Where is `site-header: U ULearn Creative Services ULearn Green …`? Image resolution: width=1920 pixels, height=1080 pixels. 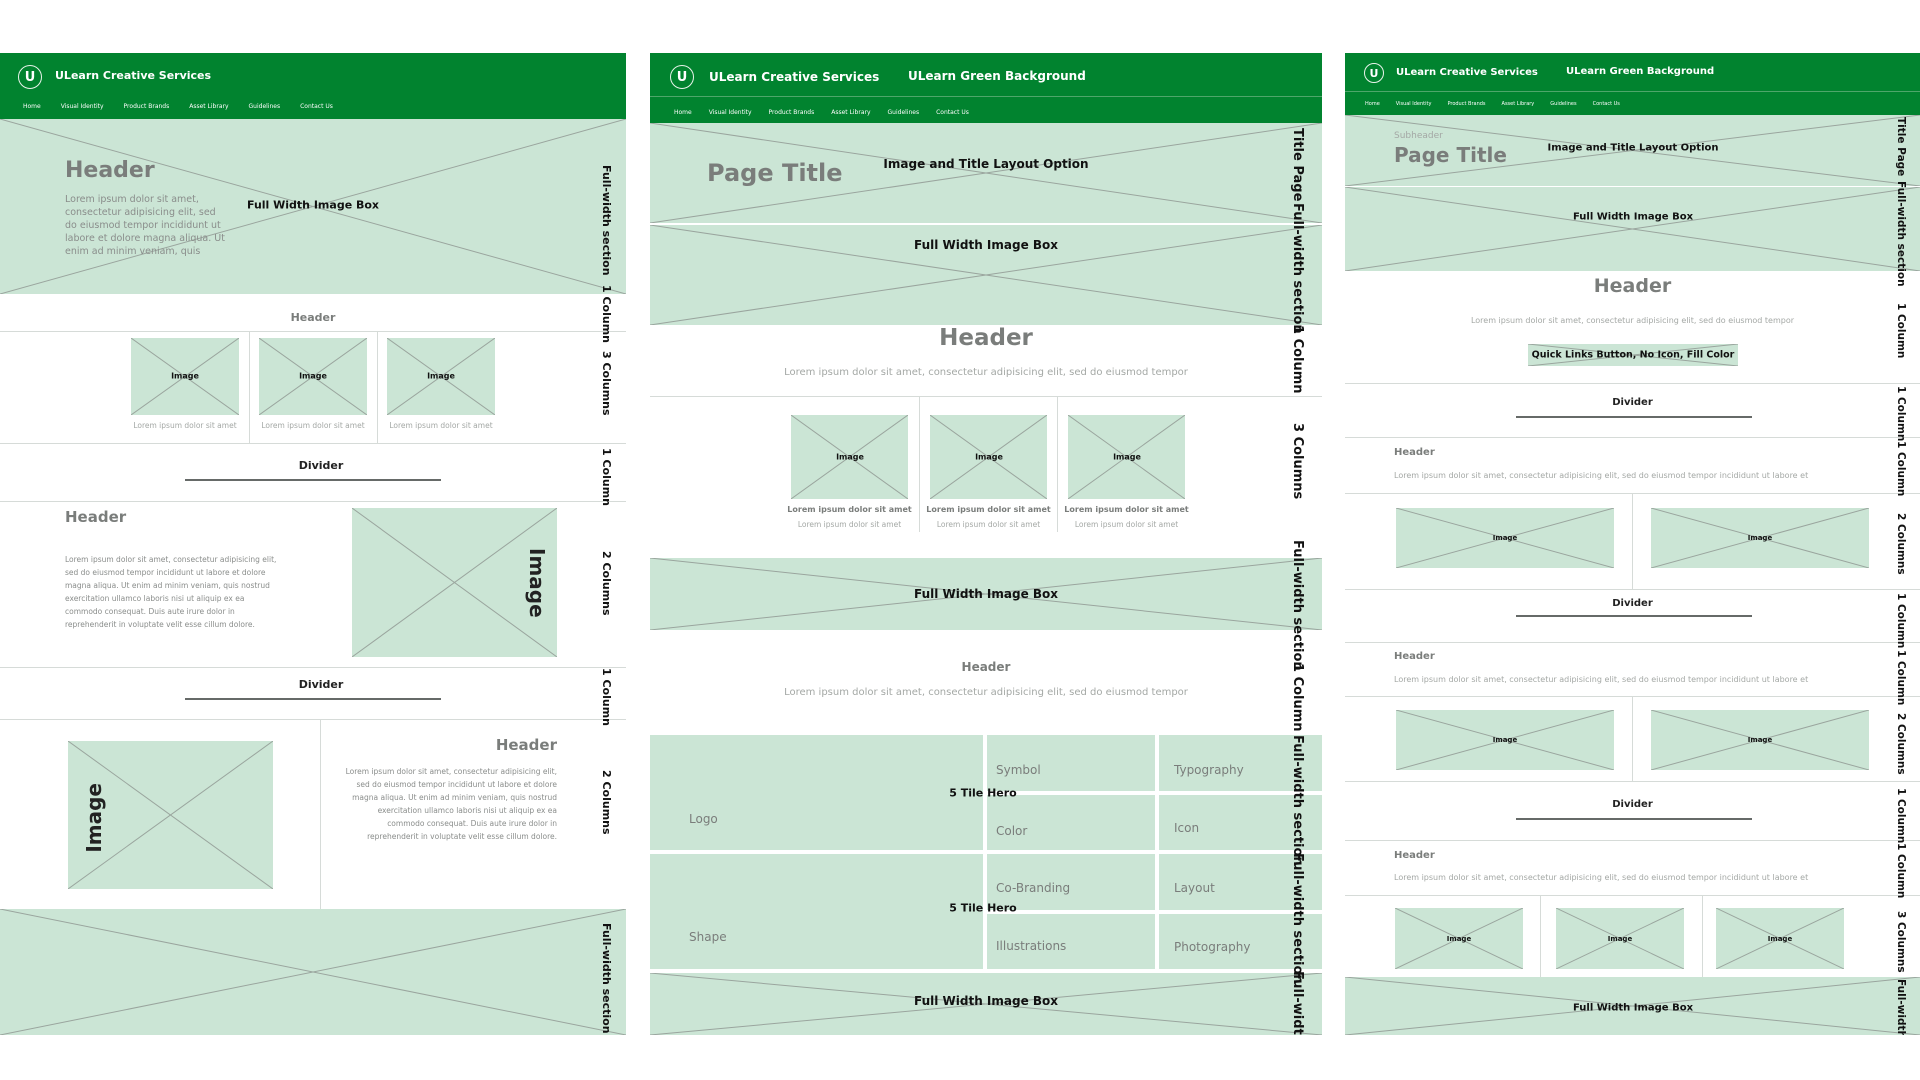 site-header: U ULearn Creative Services ULearn Green … is located at coordinates (1632, 84).